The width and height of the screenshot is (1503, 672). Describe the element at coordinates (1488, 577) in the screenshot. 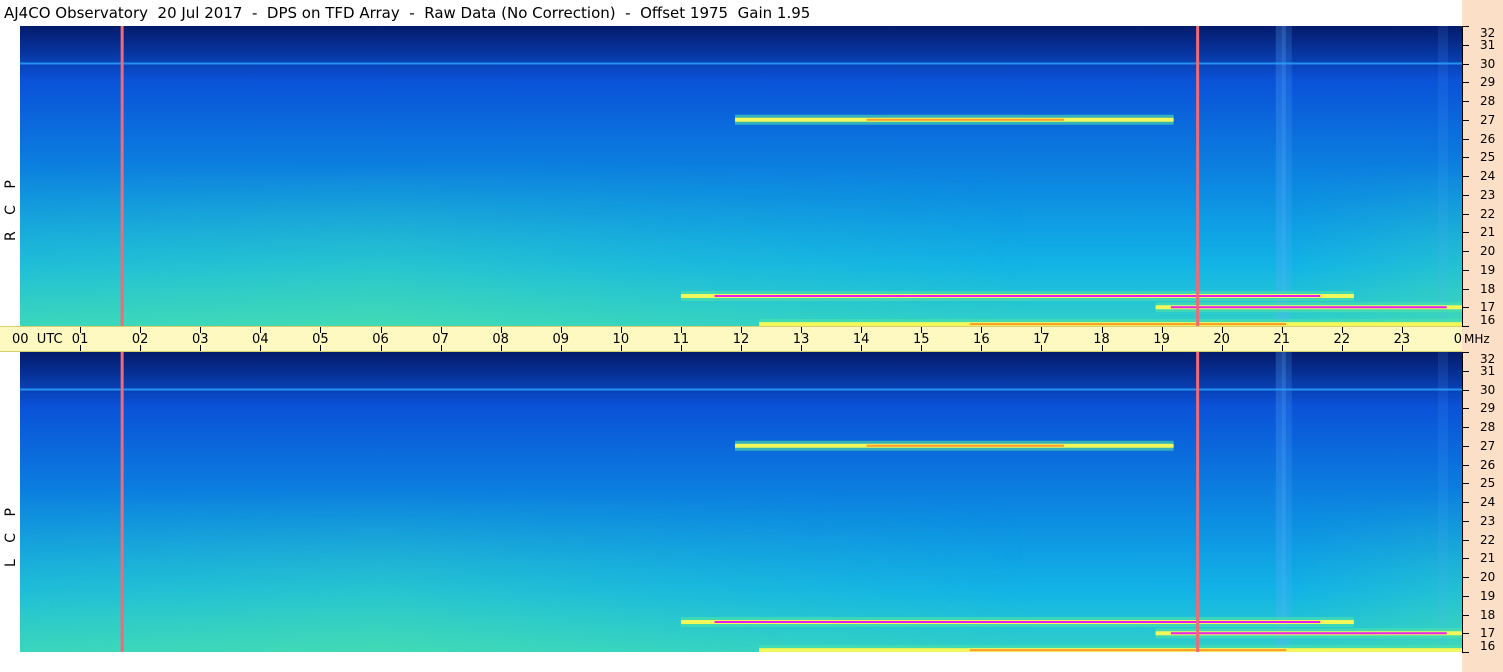

I see `freq-tick-label: 20` at that location.